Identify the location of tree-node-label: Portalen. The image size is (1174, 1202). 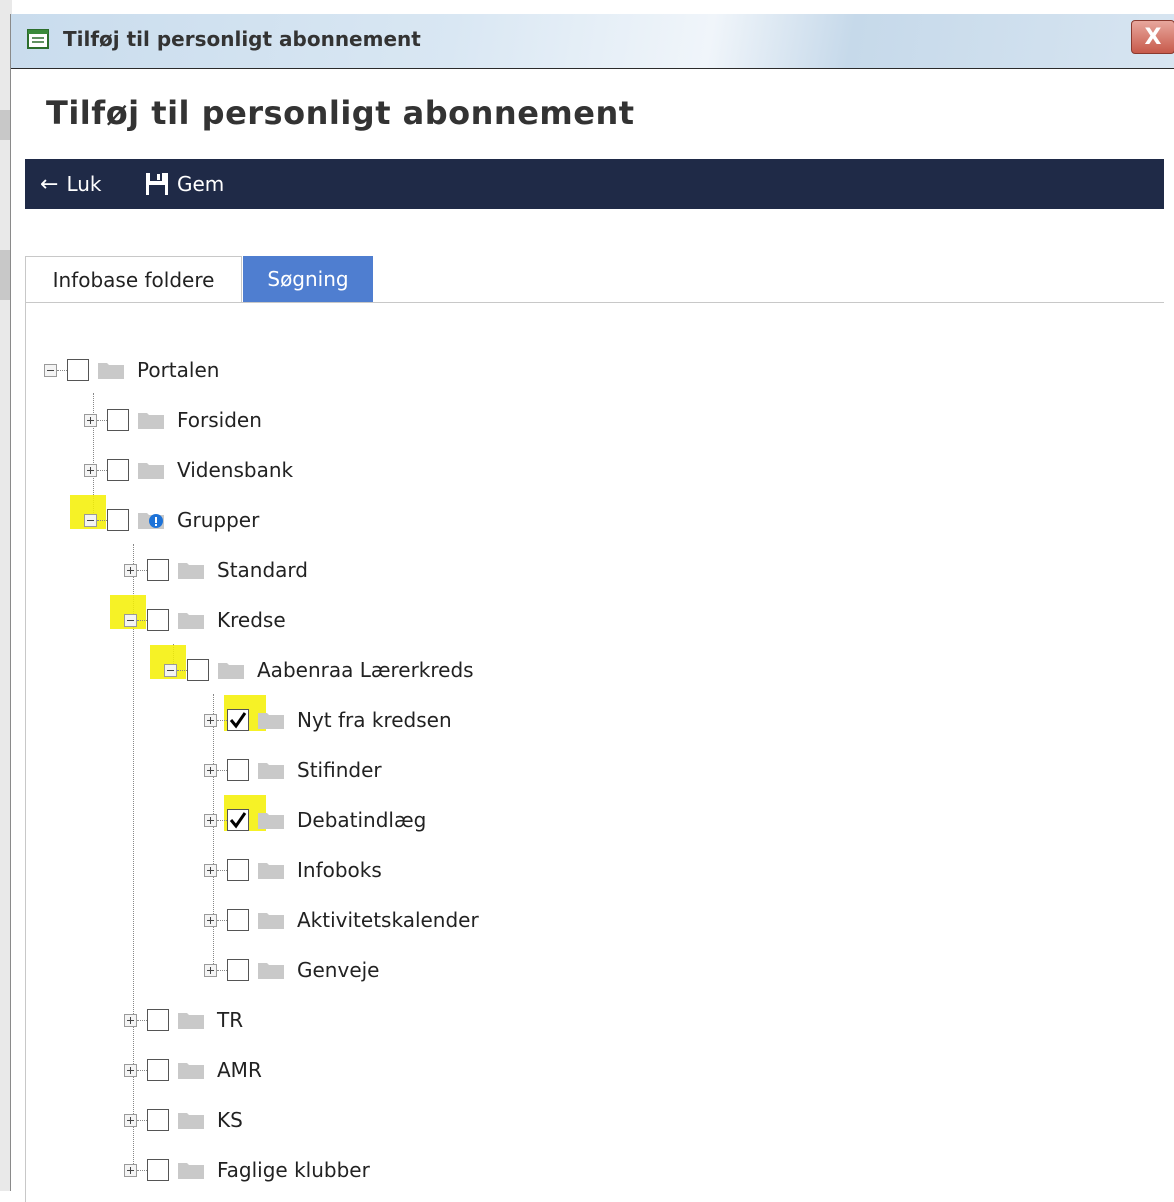
(178, 370).